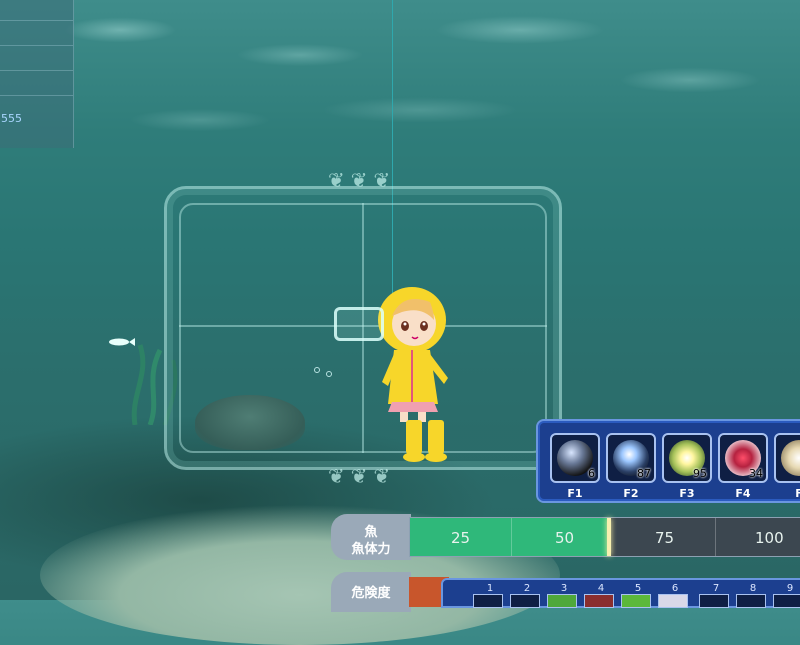 The width and height of the screenshot is (800, 645). Describe the element at coordinates (413, 374) in the screenshot. I see `raincoat-character` at that location.